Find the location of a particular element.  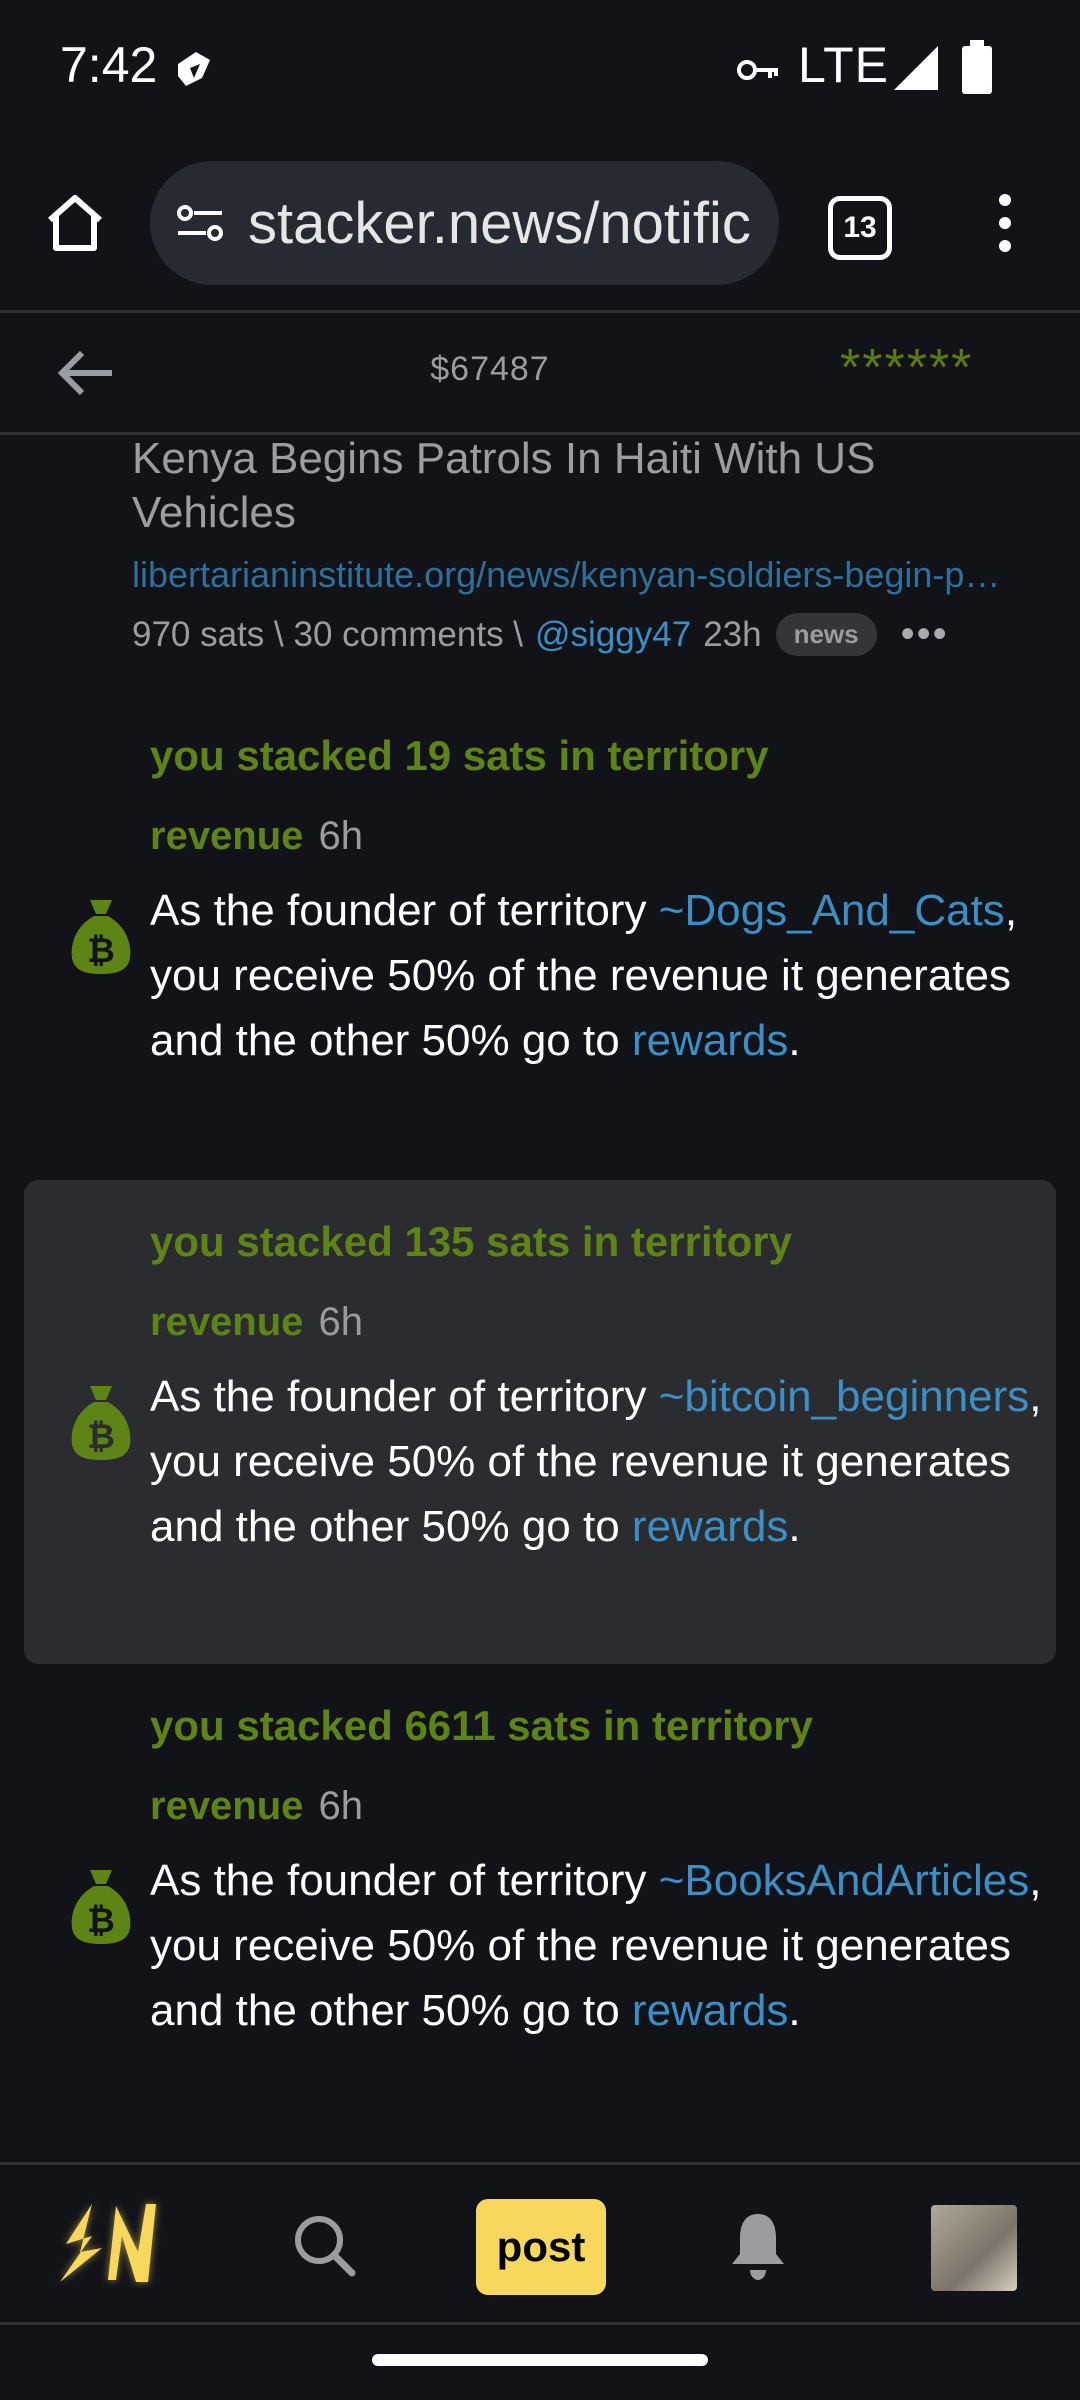

network-type: LTE is located at coordinates (843, 65).